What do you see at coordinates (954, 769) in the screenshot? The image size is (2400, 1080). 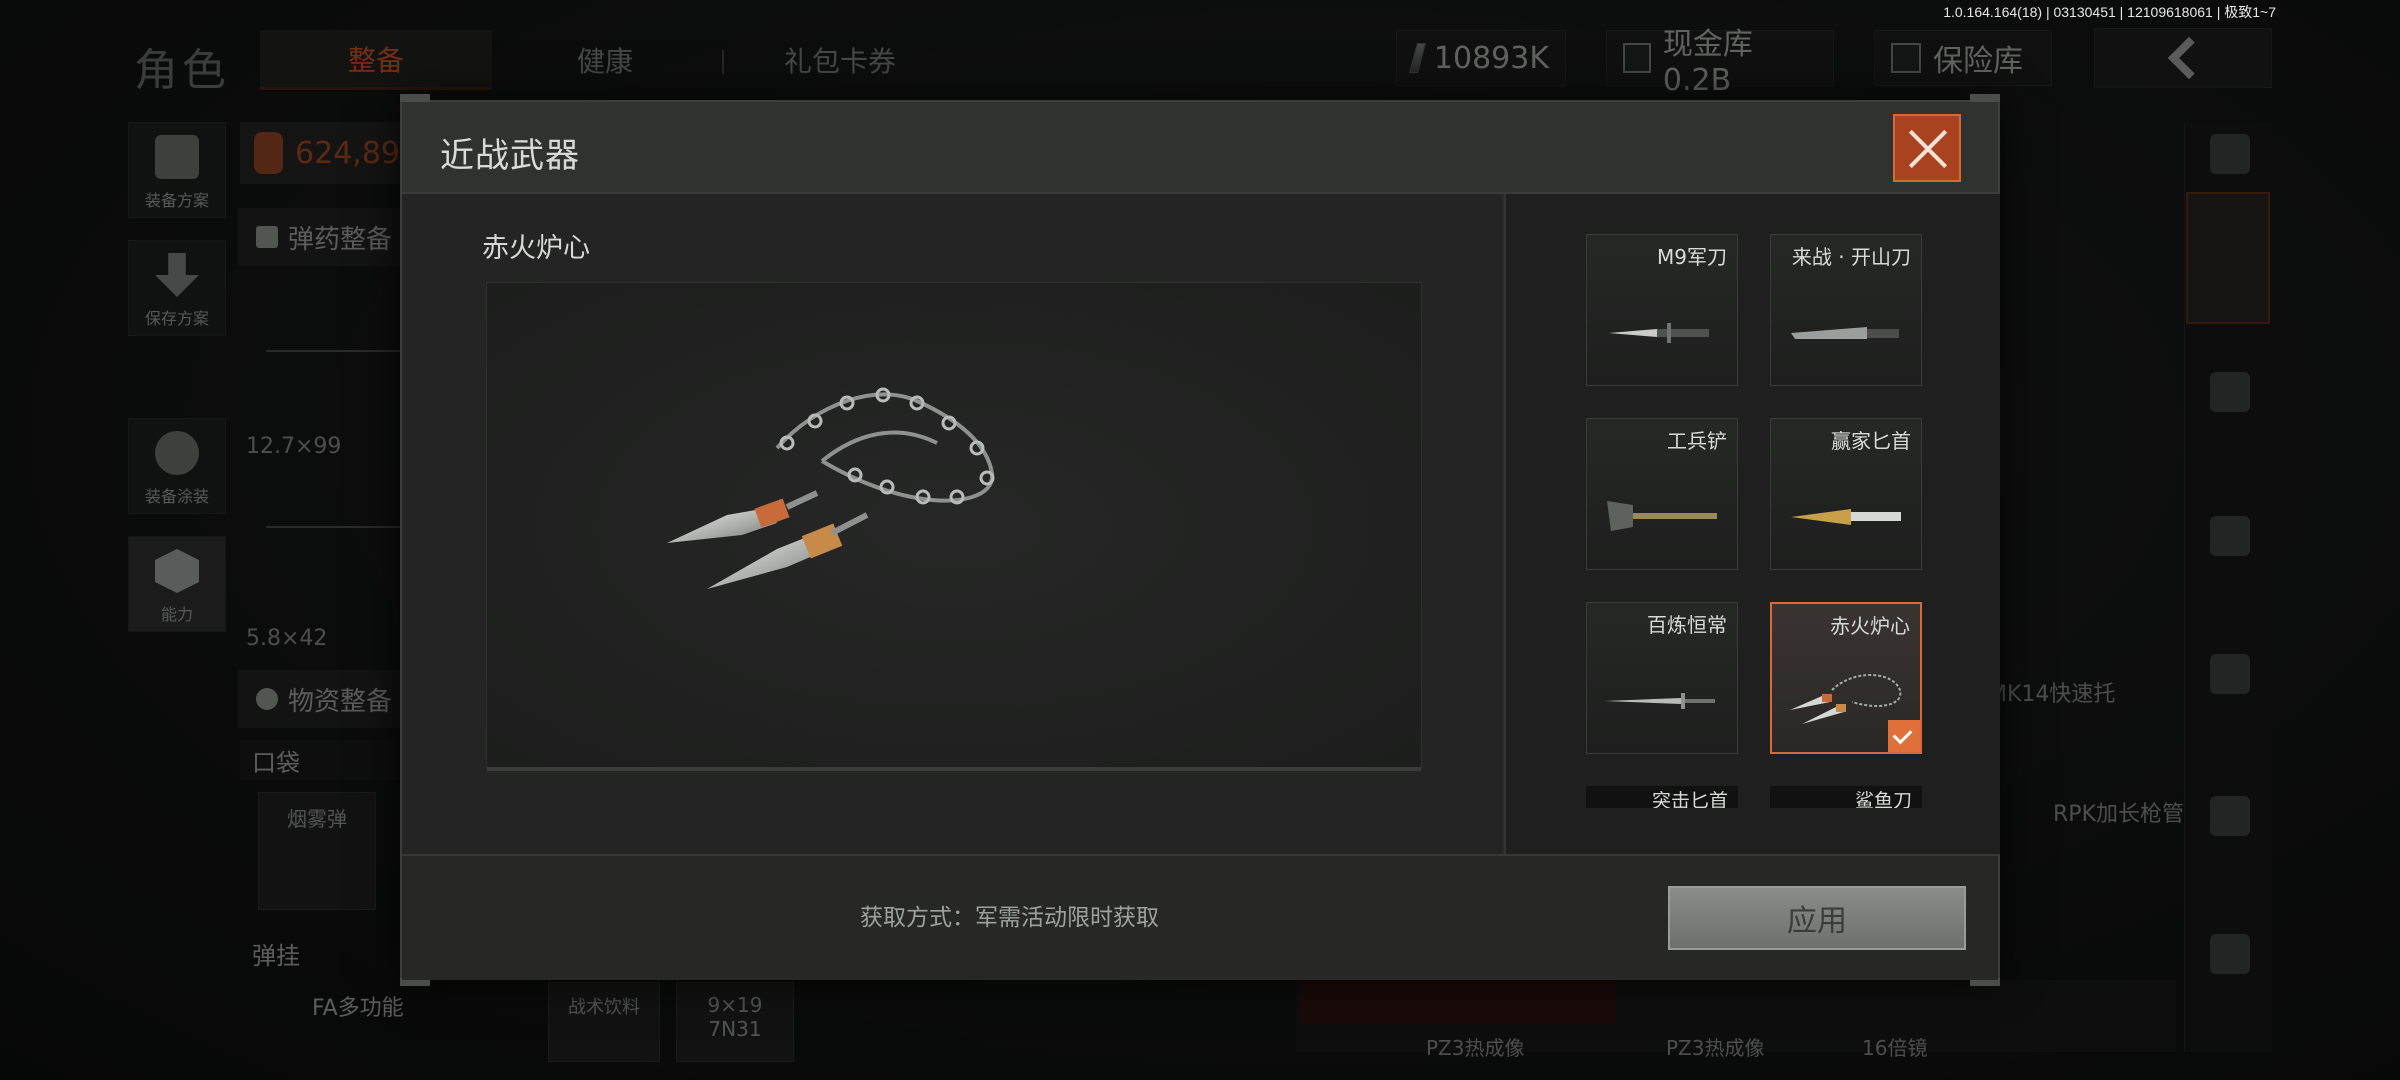 I see `preview-divider` at bounding box center [954, 769].